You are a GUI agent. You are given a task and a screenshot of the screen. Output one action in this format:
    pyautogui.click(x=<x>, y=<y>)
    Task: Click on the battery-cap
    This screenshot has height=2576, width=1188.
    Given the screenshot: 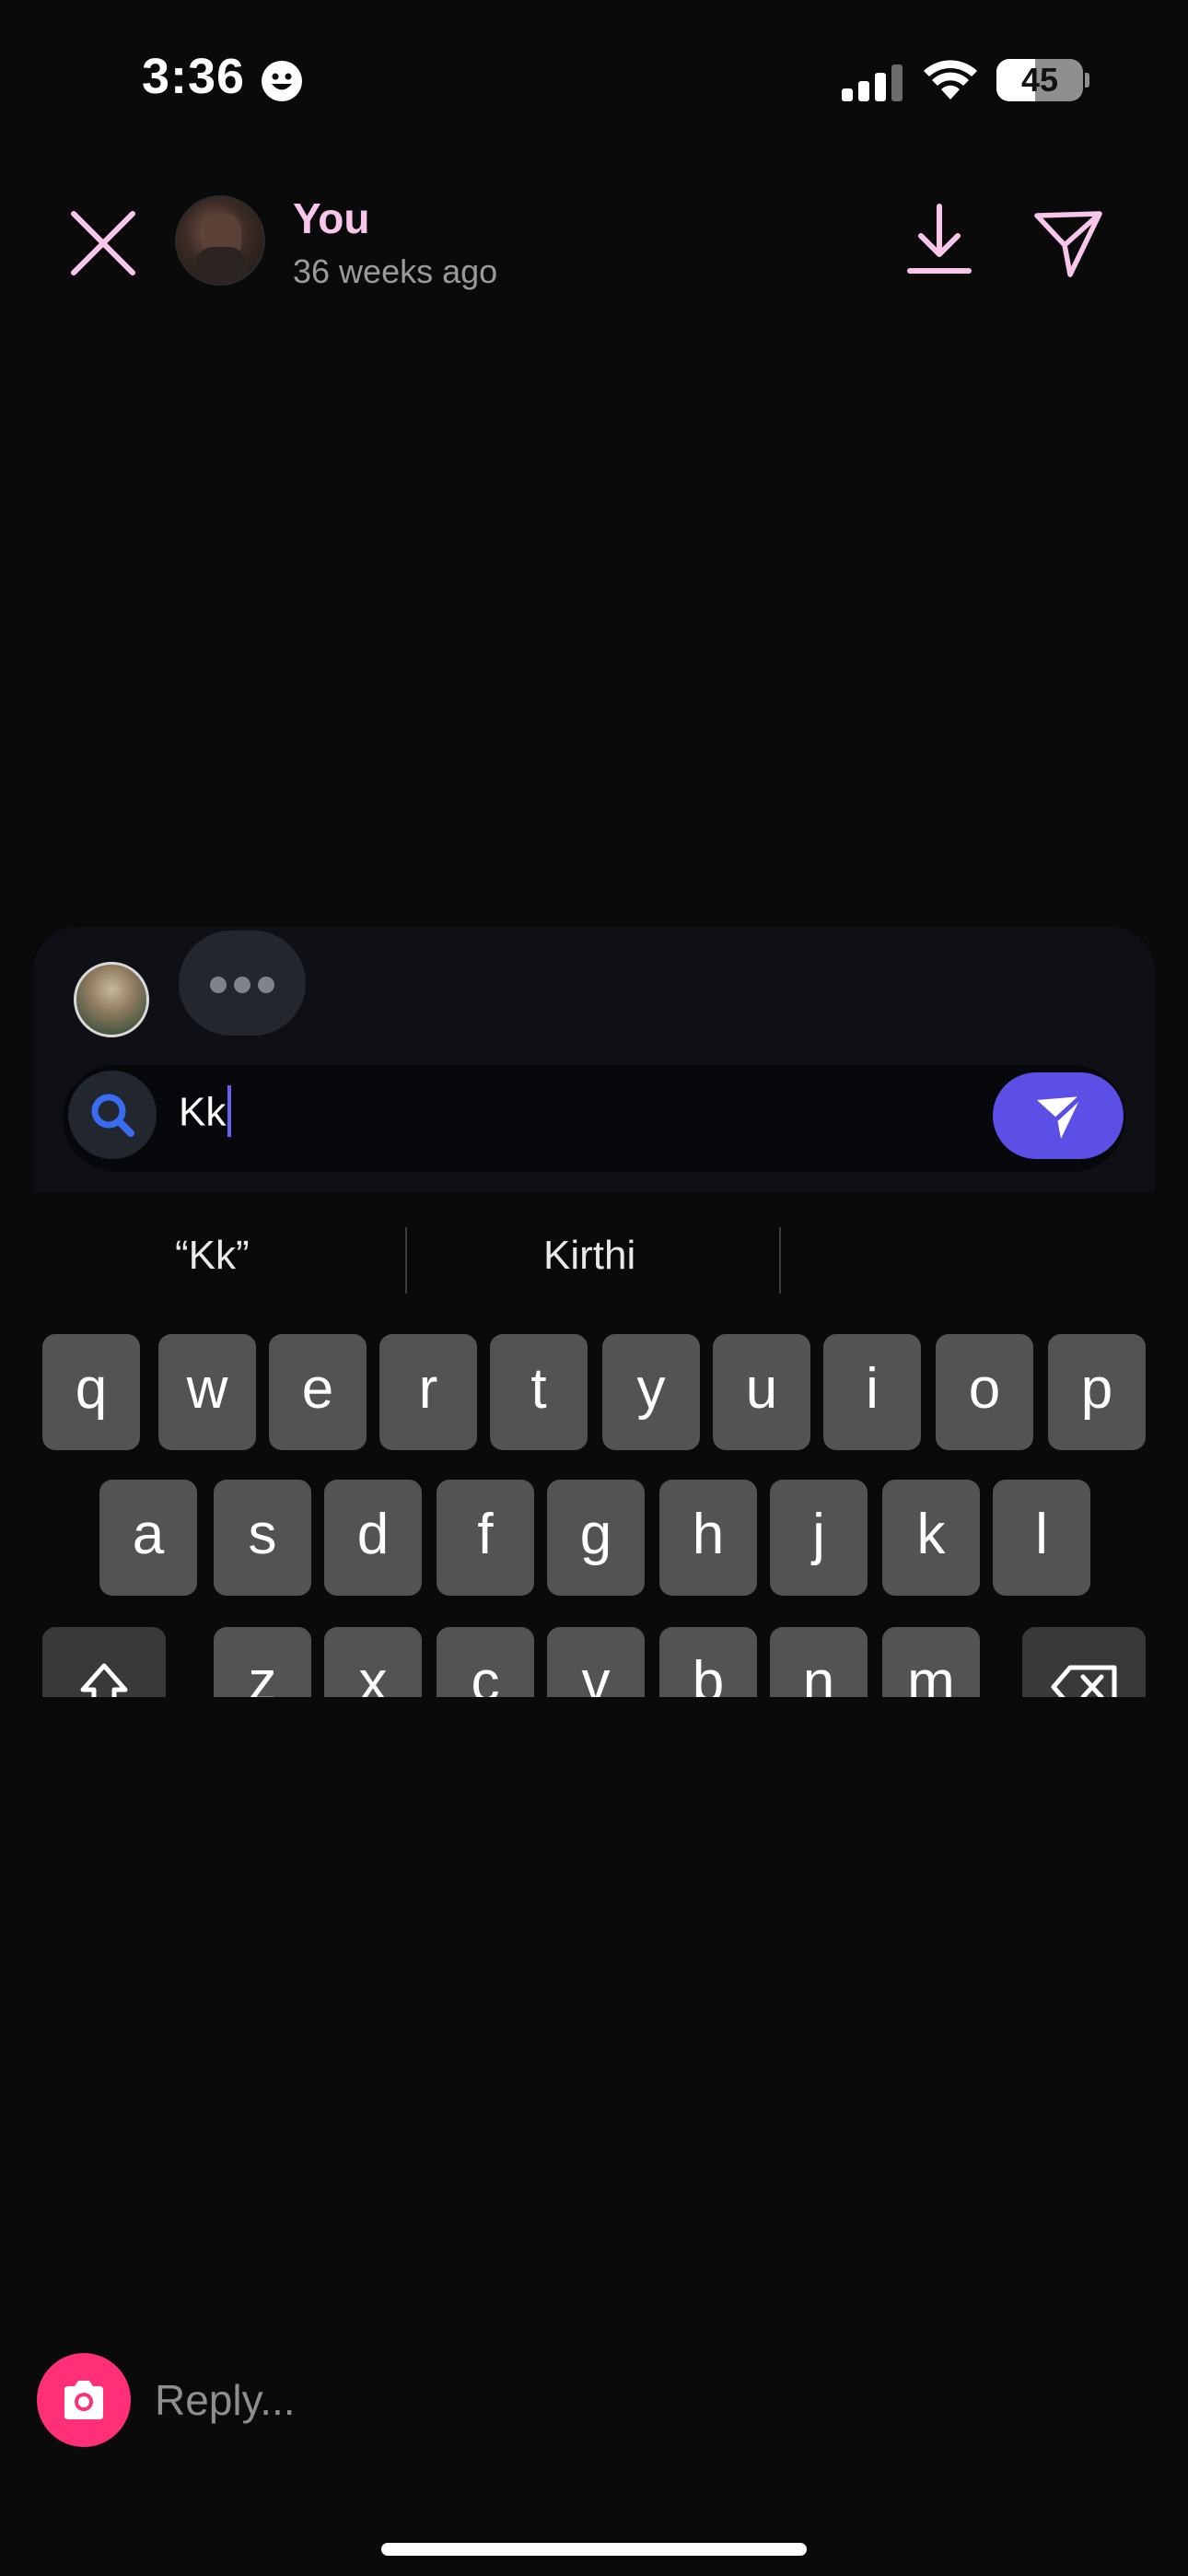 What is the action you would take?
    pyautogui.click(x=1087, y=80)
    